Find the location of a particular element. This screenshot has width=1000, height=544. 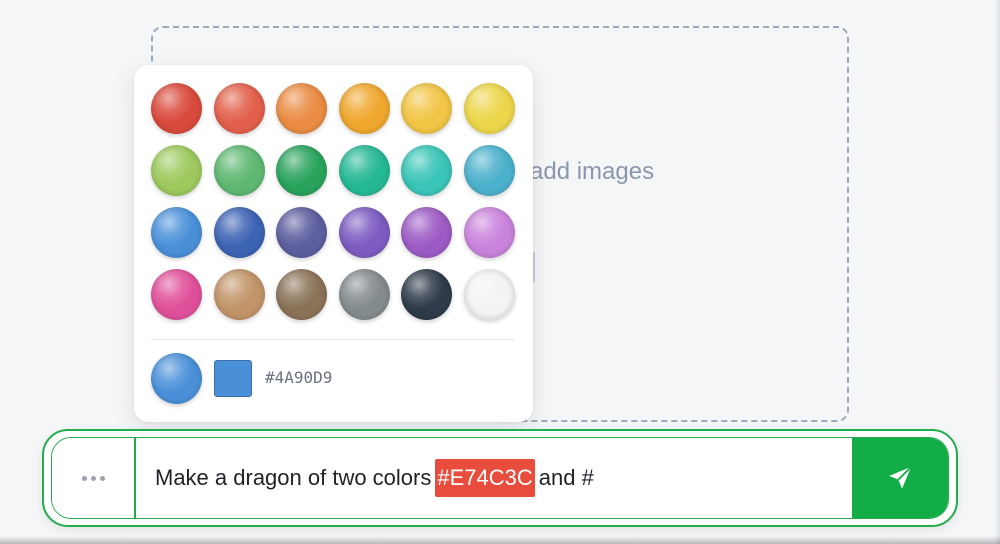

swatch-gray is located at coordinates (364, 294).